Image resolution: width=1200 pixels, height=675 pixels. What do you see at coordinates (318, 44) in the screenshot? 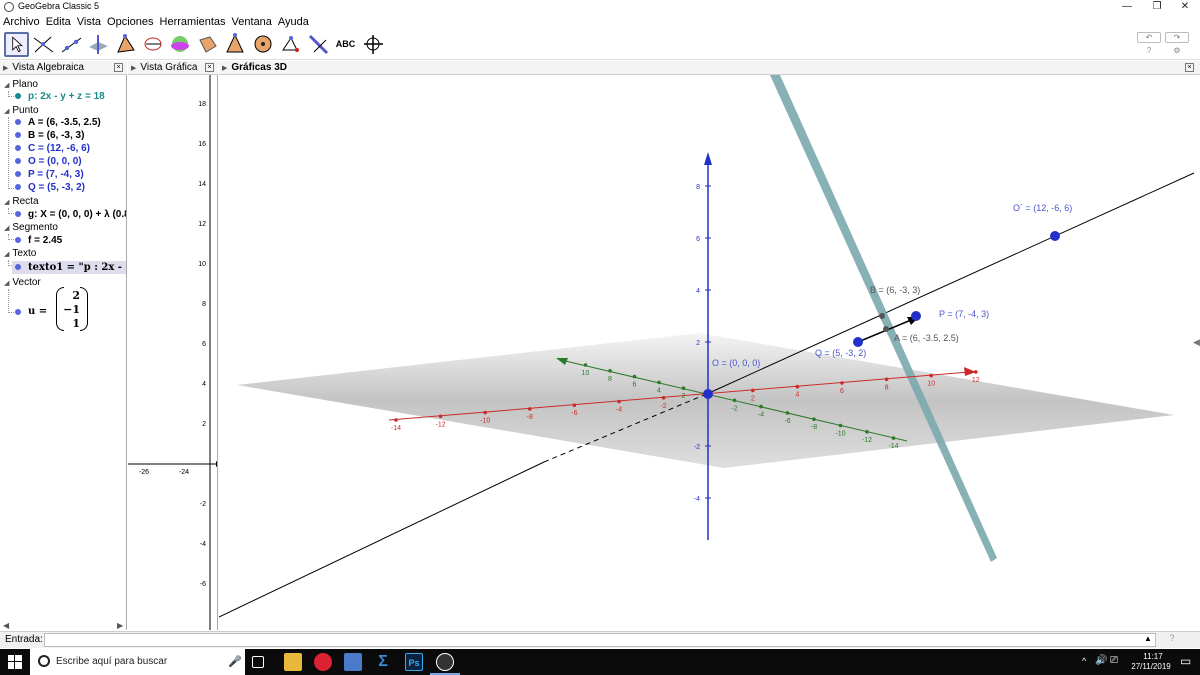
I see `perpendicular-plane-tool-button` at bounding box center [318, 44].